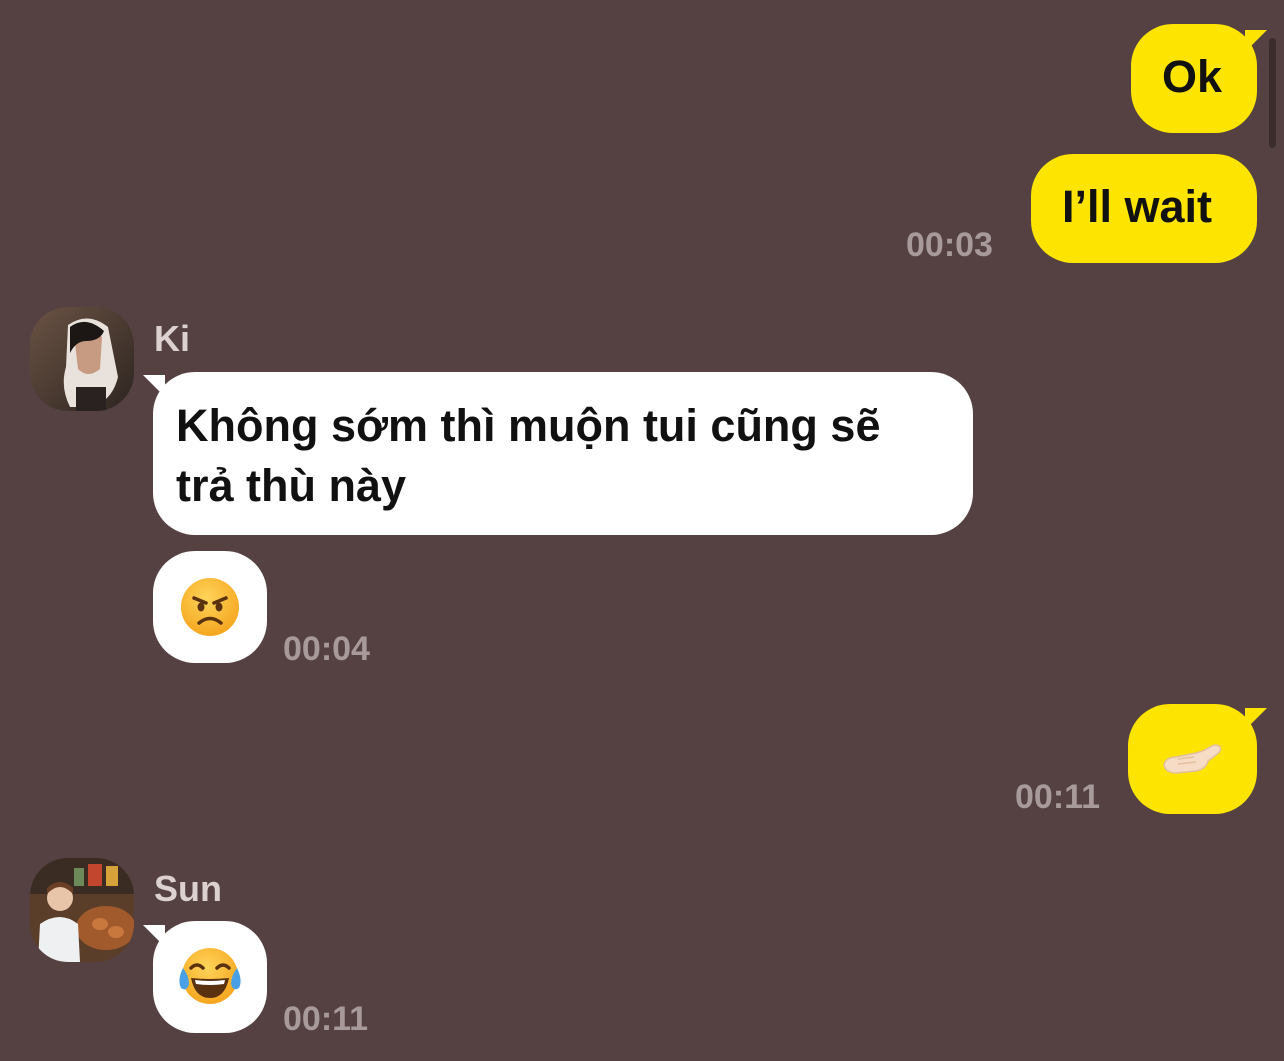  I want to click on palm-up-hand-emoji-icon, so click(1191, 759).